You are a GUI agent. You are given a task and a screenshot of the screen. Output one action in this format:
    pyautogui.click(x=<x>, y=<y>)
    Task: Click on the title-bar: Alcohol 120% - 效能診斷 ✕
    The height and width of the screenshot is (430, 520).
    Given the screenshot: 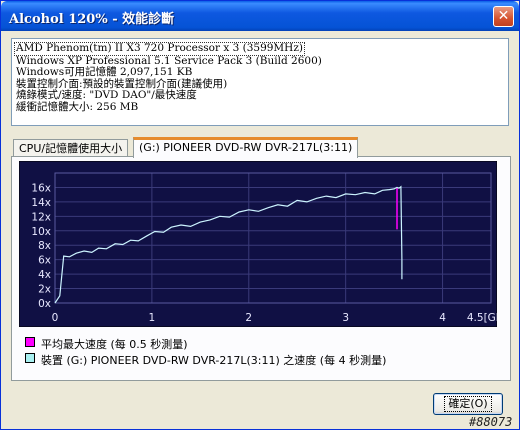 What is the action you would take?
    pyautogui.click(x=260, y=16)
    